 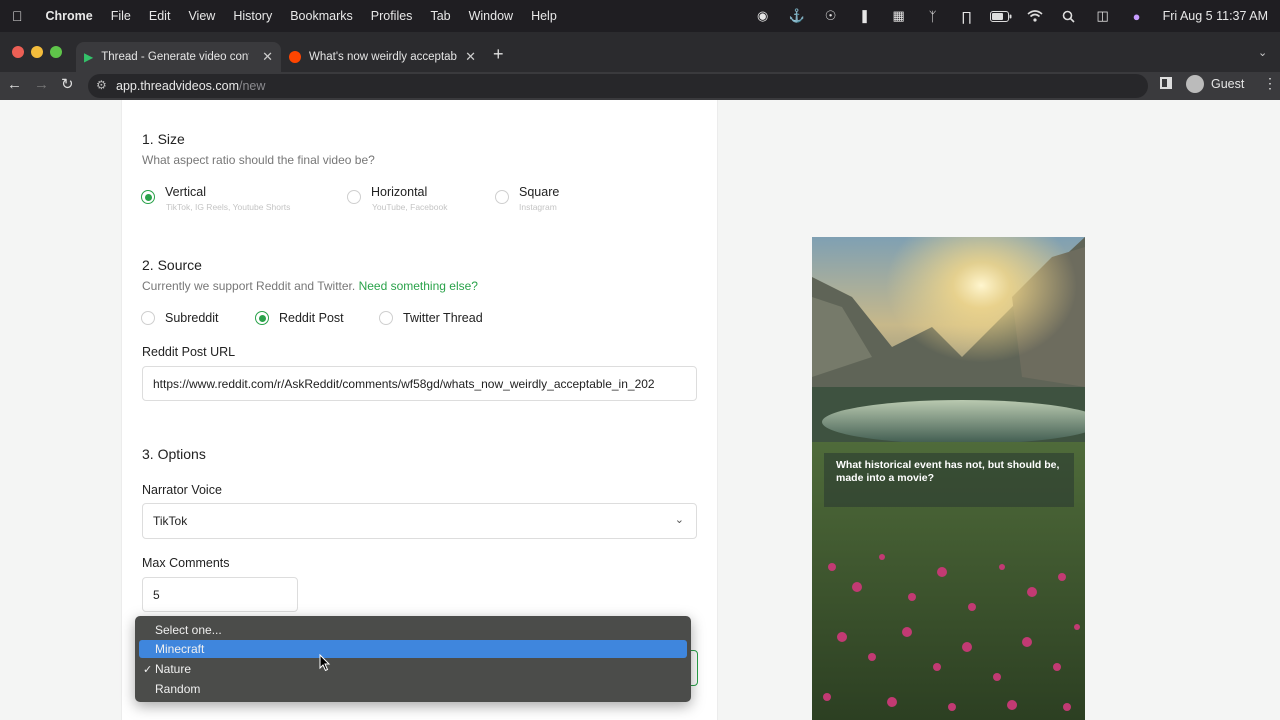 What do you see at coordinates (831, 16) in the screenshot?
I see `cast-icon: ☉` at bounding box center [831, 16].